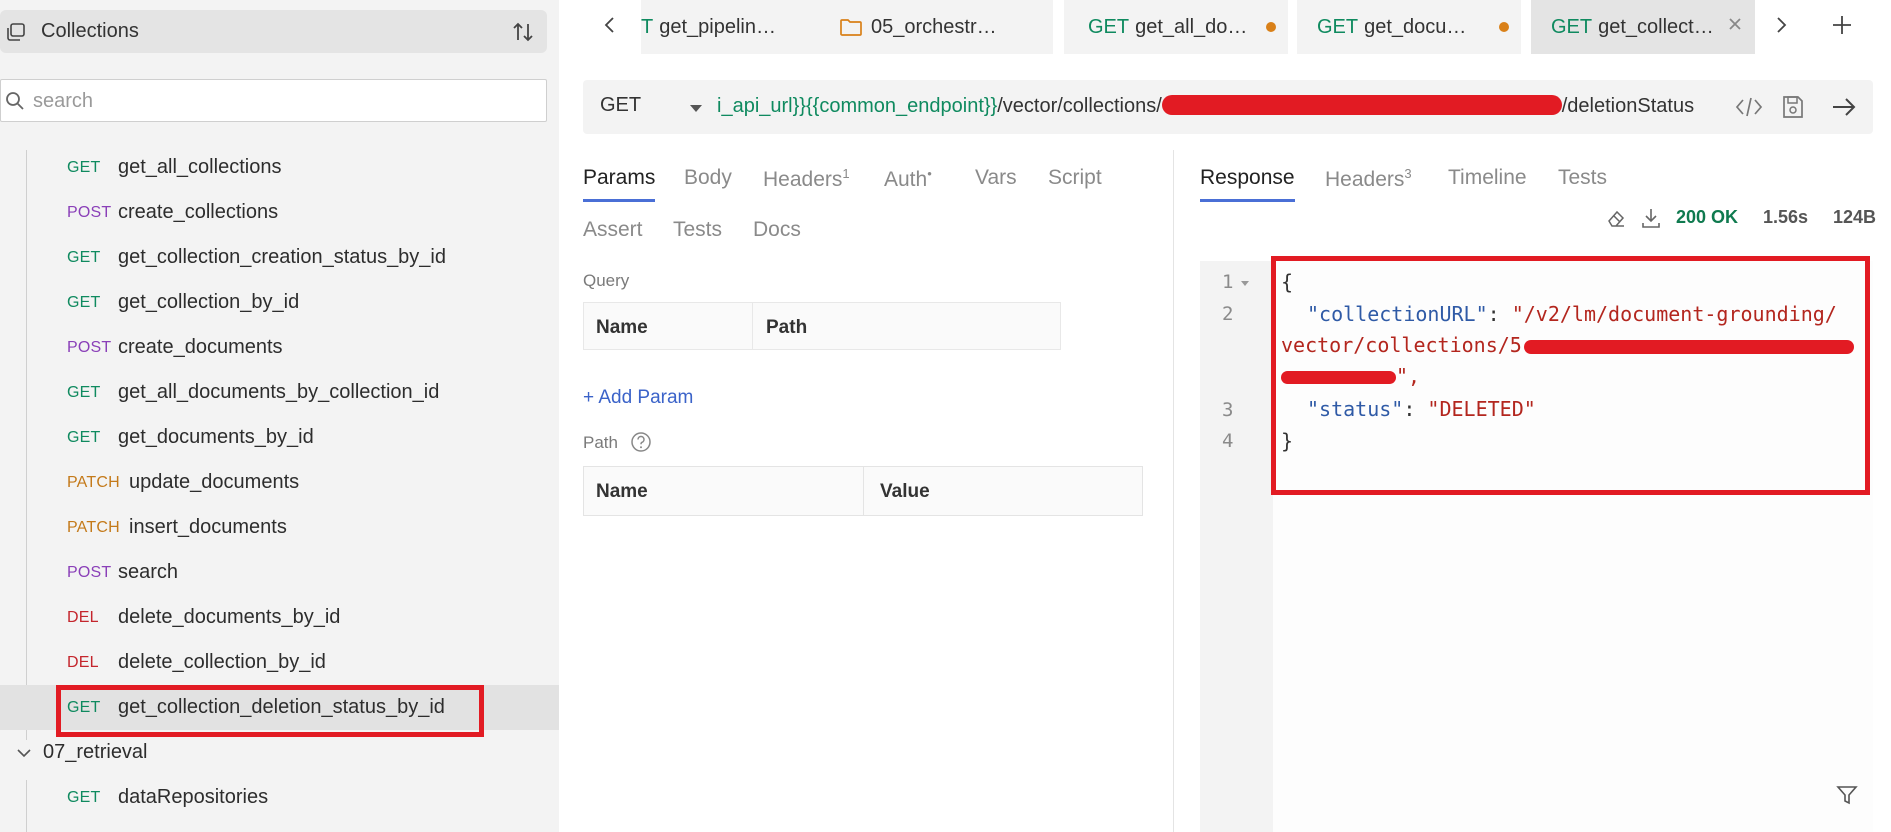  What do you see at coordinates (279, 797) in the screenshot?
I see `request-item: GET dataRepositories` at bounding box center [279, 797].